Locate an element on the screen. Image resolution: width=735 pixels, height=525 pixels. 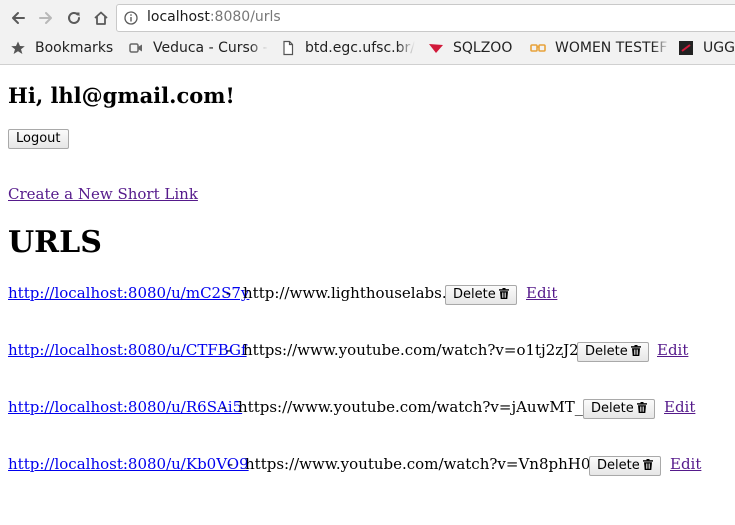
back-button is located at coordinates (18, 18).